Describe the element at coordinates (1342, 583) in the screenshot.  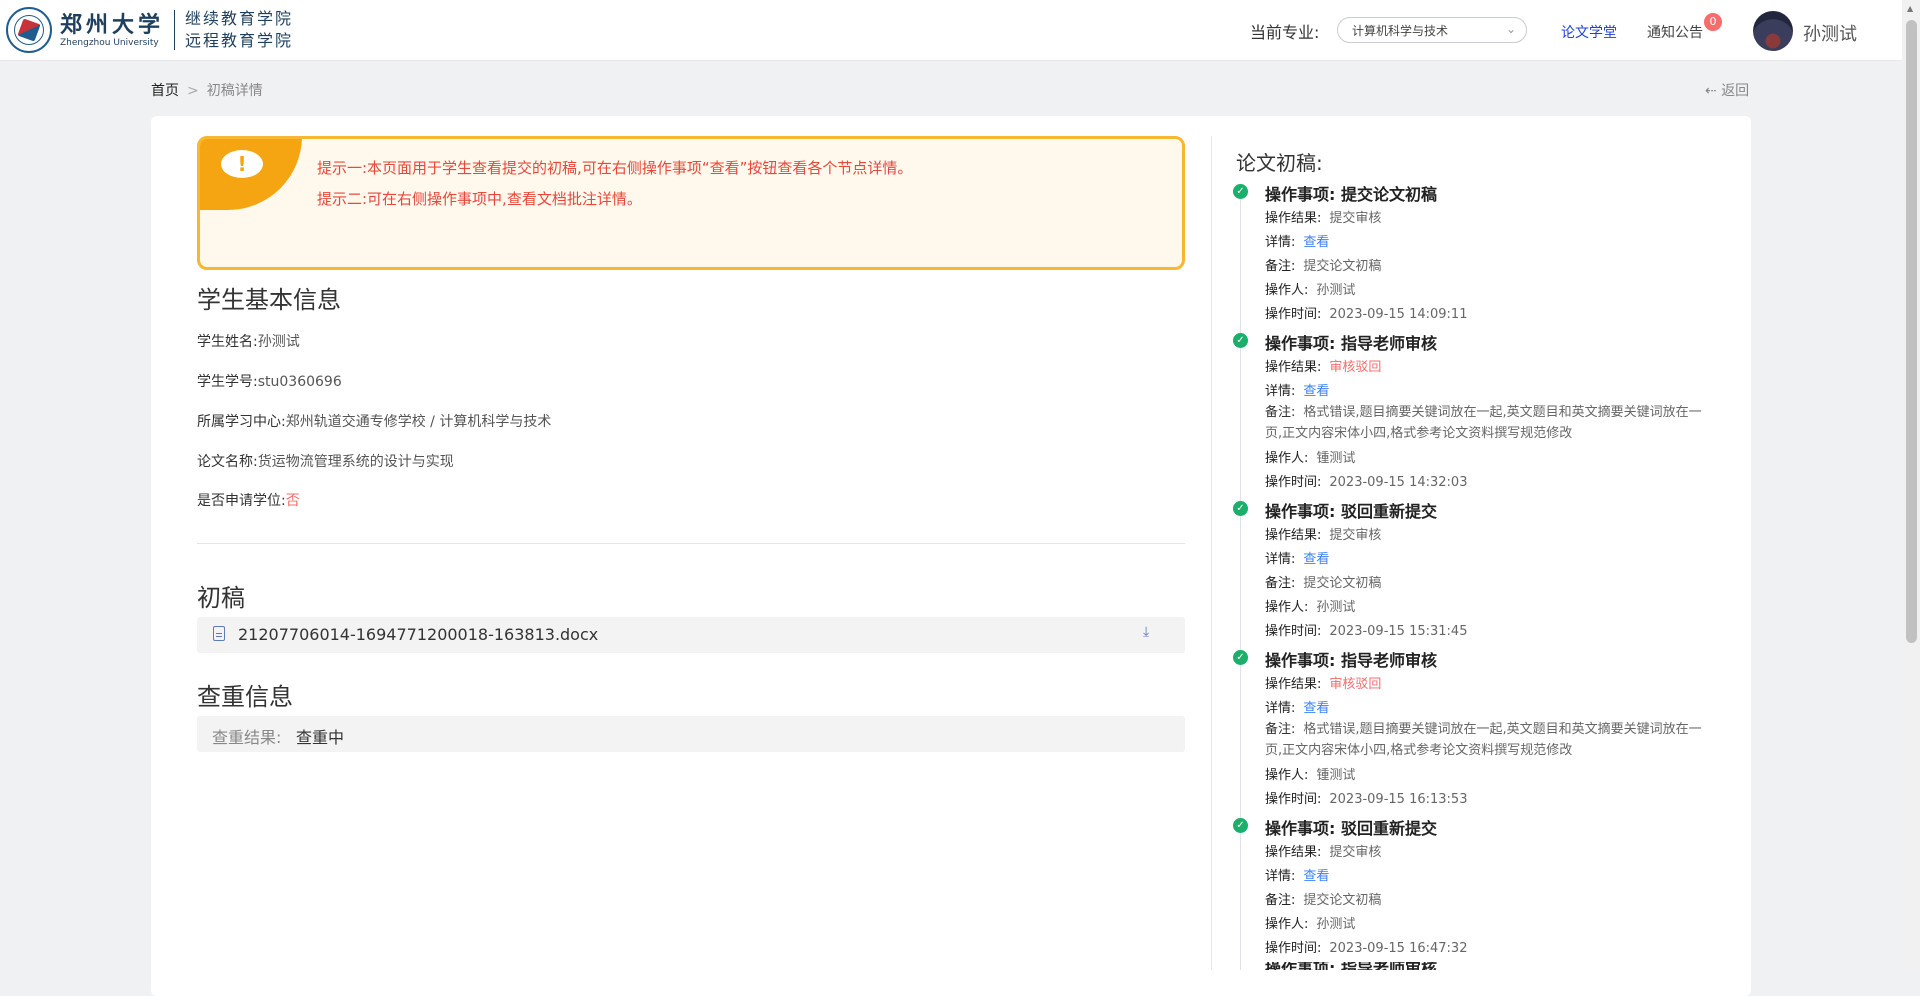
I see `note-value: 提交论文初稿` at that location.